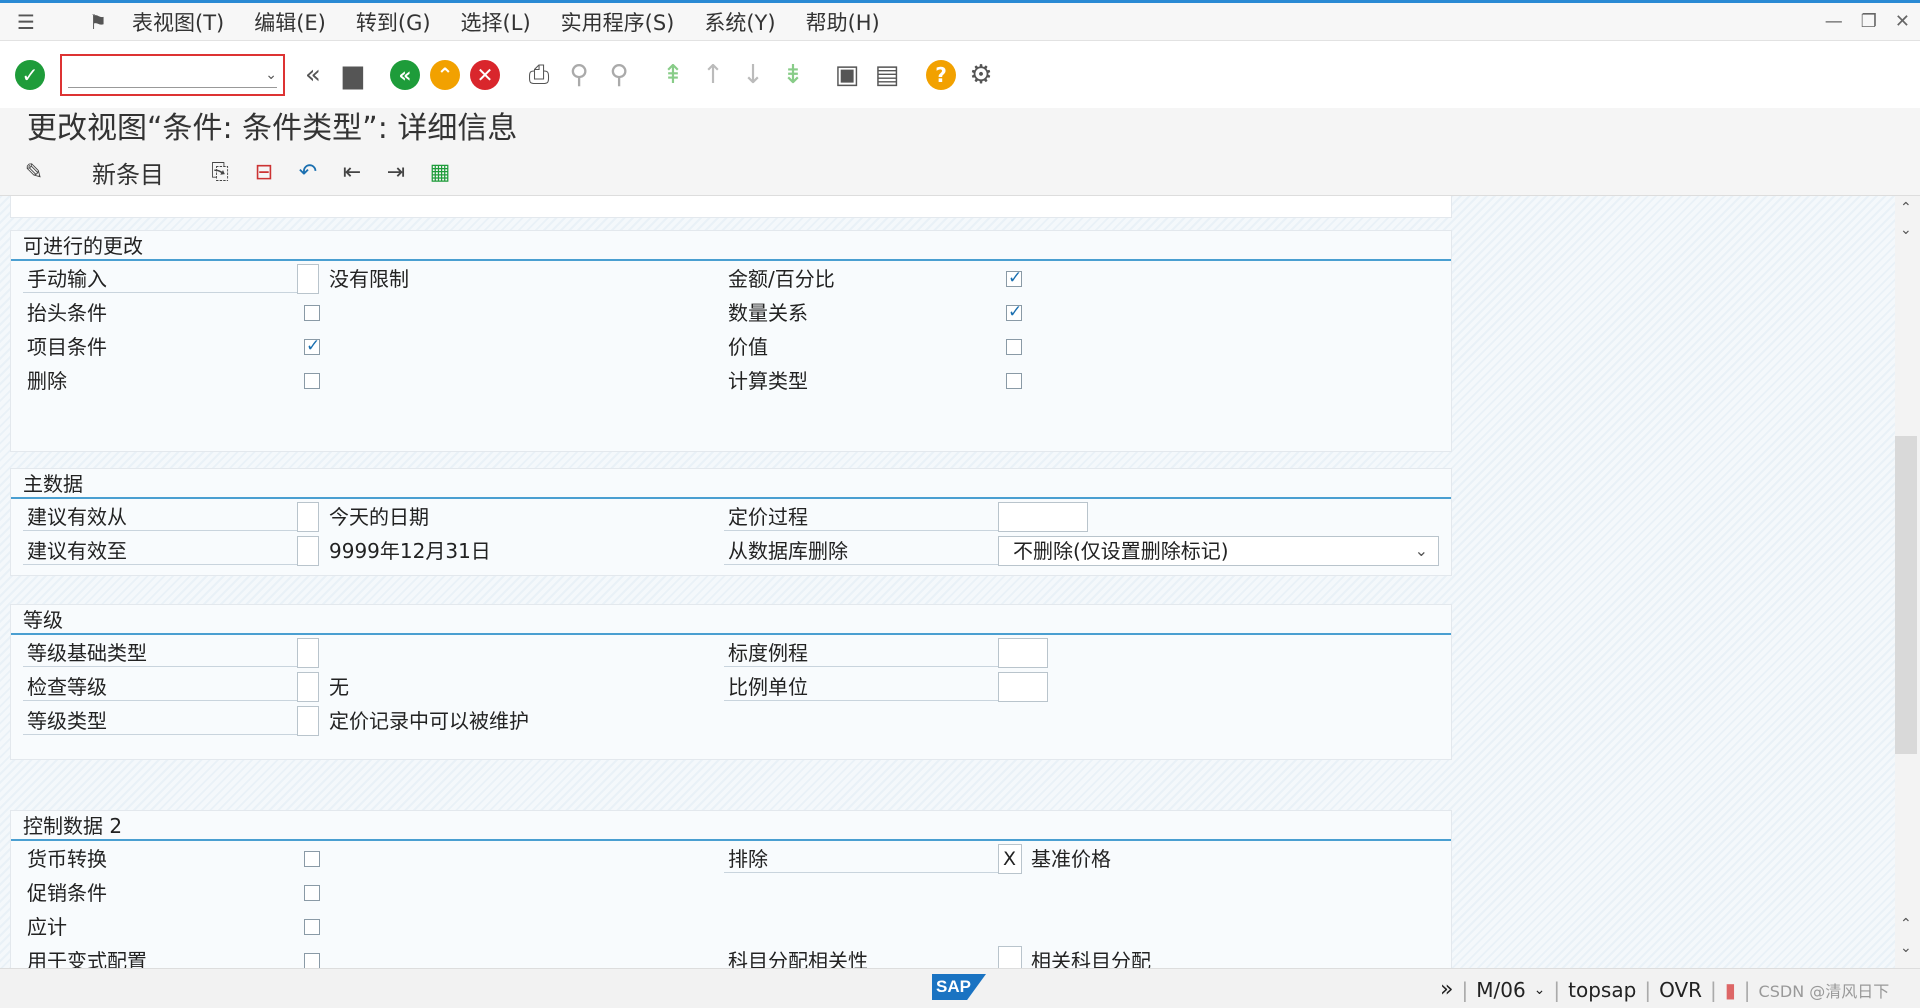 Image resolution: width=1920 pixels, height=1008 pixels. What do you see at coordinates (960, 75) in the screenshot?
I see `standard-toolbar: ✓ ⌄ « ▆ « ⌃ ✕ ⎙ ⚲ ⚲ ⇞ ↑ ↓ ⇟ ▣ ▤ ? ⚙` at bounding box center [960, 75].